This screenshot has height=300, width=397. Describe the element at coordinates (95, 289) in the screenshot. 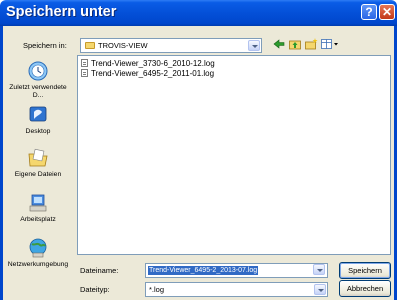

I see `filetype-label: Dateityp:` at that location.